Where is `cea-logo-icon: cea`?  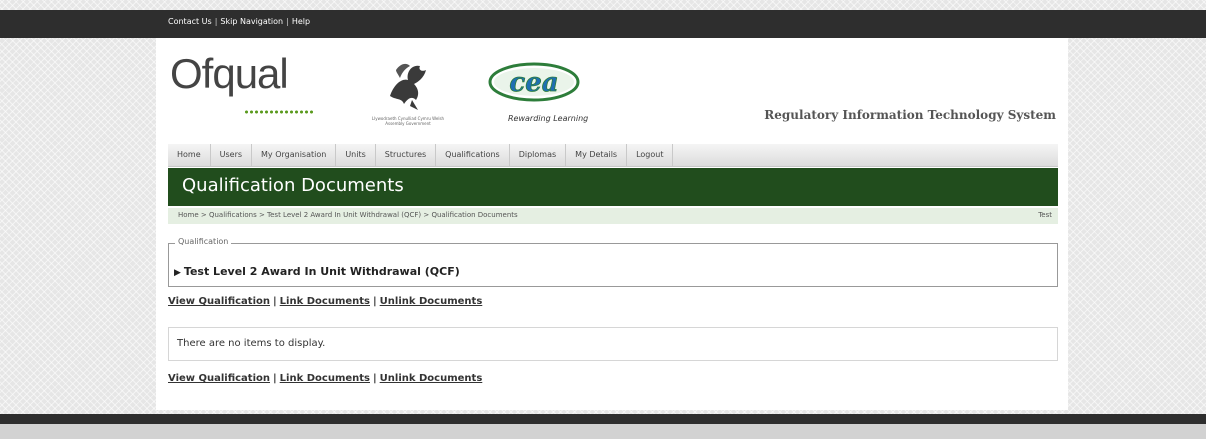
cea-logo-icon: cea is located at coordinates (534, 82).